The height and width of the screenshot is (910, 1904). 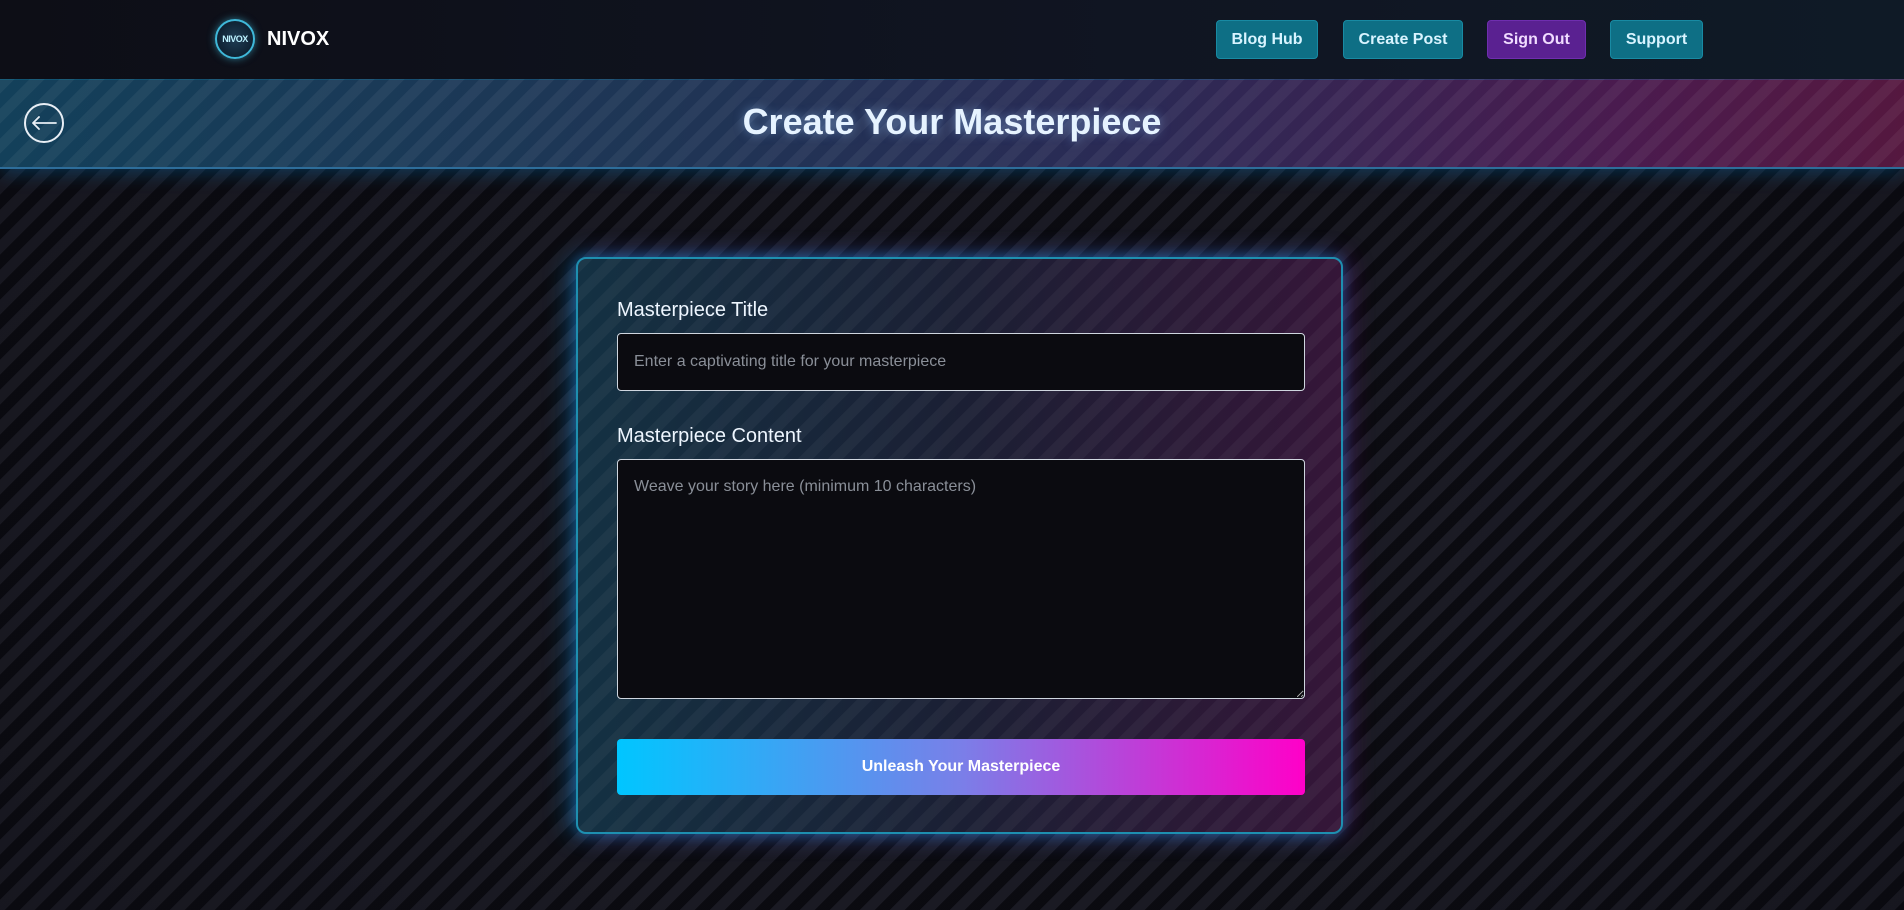 I want to click on nav-blog-hub-button: Blog Hub, so click(x=1267, y=39).